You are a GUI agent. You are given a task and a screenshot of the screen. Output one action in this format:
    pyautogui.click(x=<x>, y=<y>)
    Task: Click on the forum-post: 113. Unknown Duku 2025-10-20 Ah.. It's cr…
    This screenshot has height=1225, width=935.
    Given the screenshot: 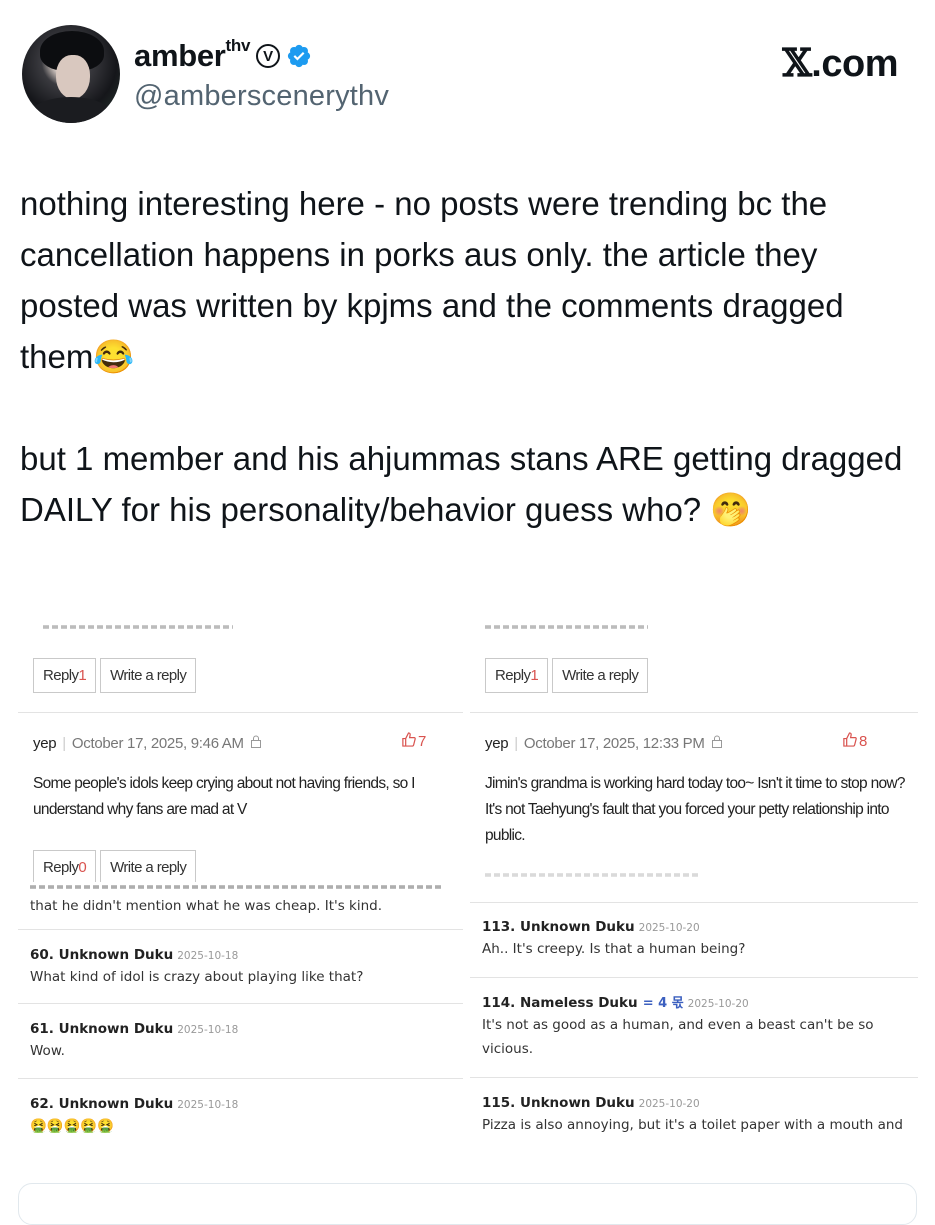 What is the action you would take?
    pyautogui.click(x=697, y=938)
    